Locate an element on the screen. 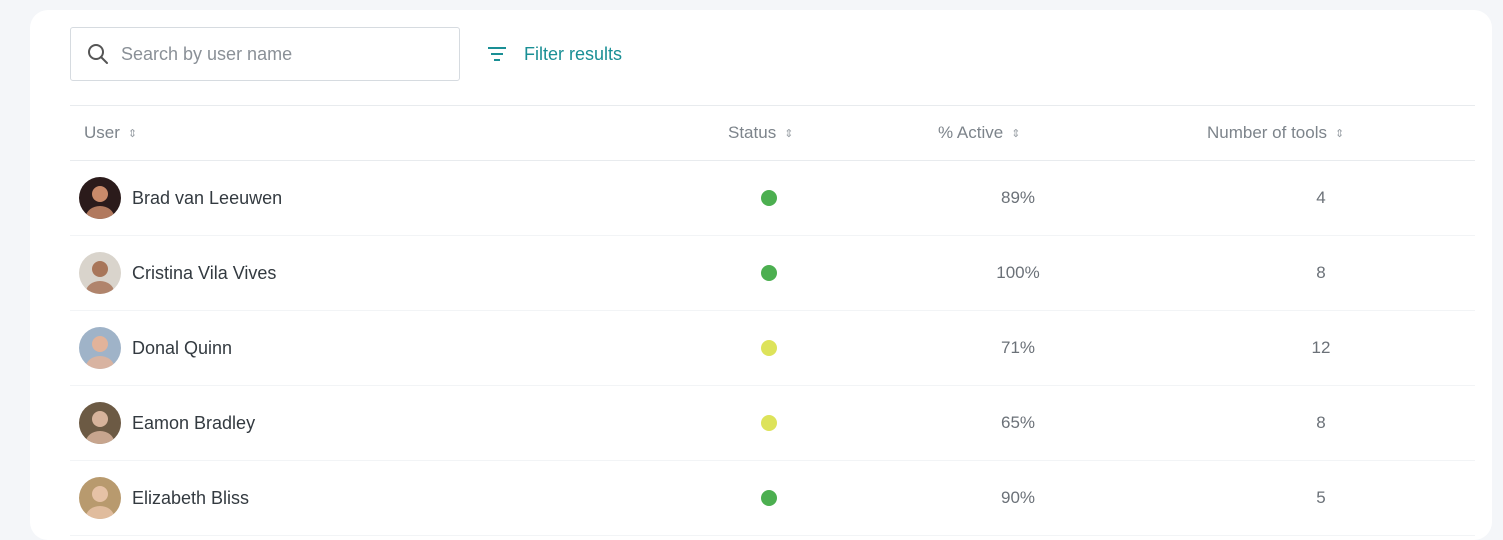  table-row: Brad van Leeuwen 89% 4 is located at coordinates (772, 198).